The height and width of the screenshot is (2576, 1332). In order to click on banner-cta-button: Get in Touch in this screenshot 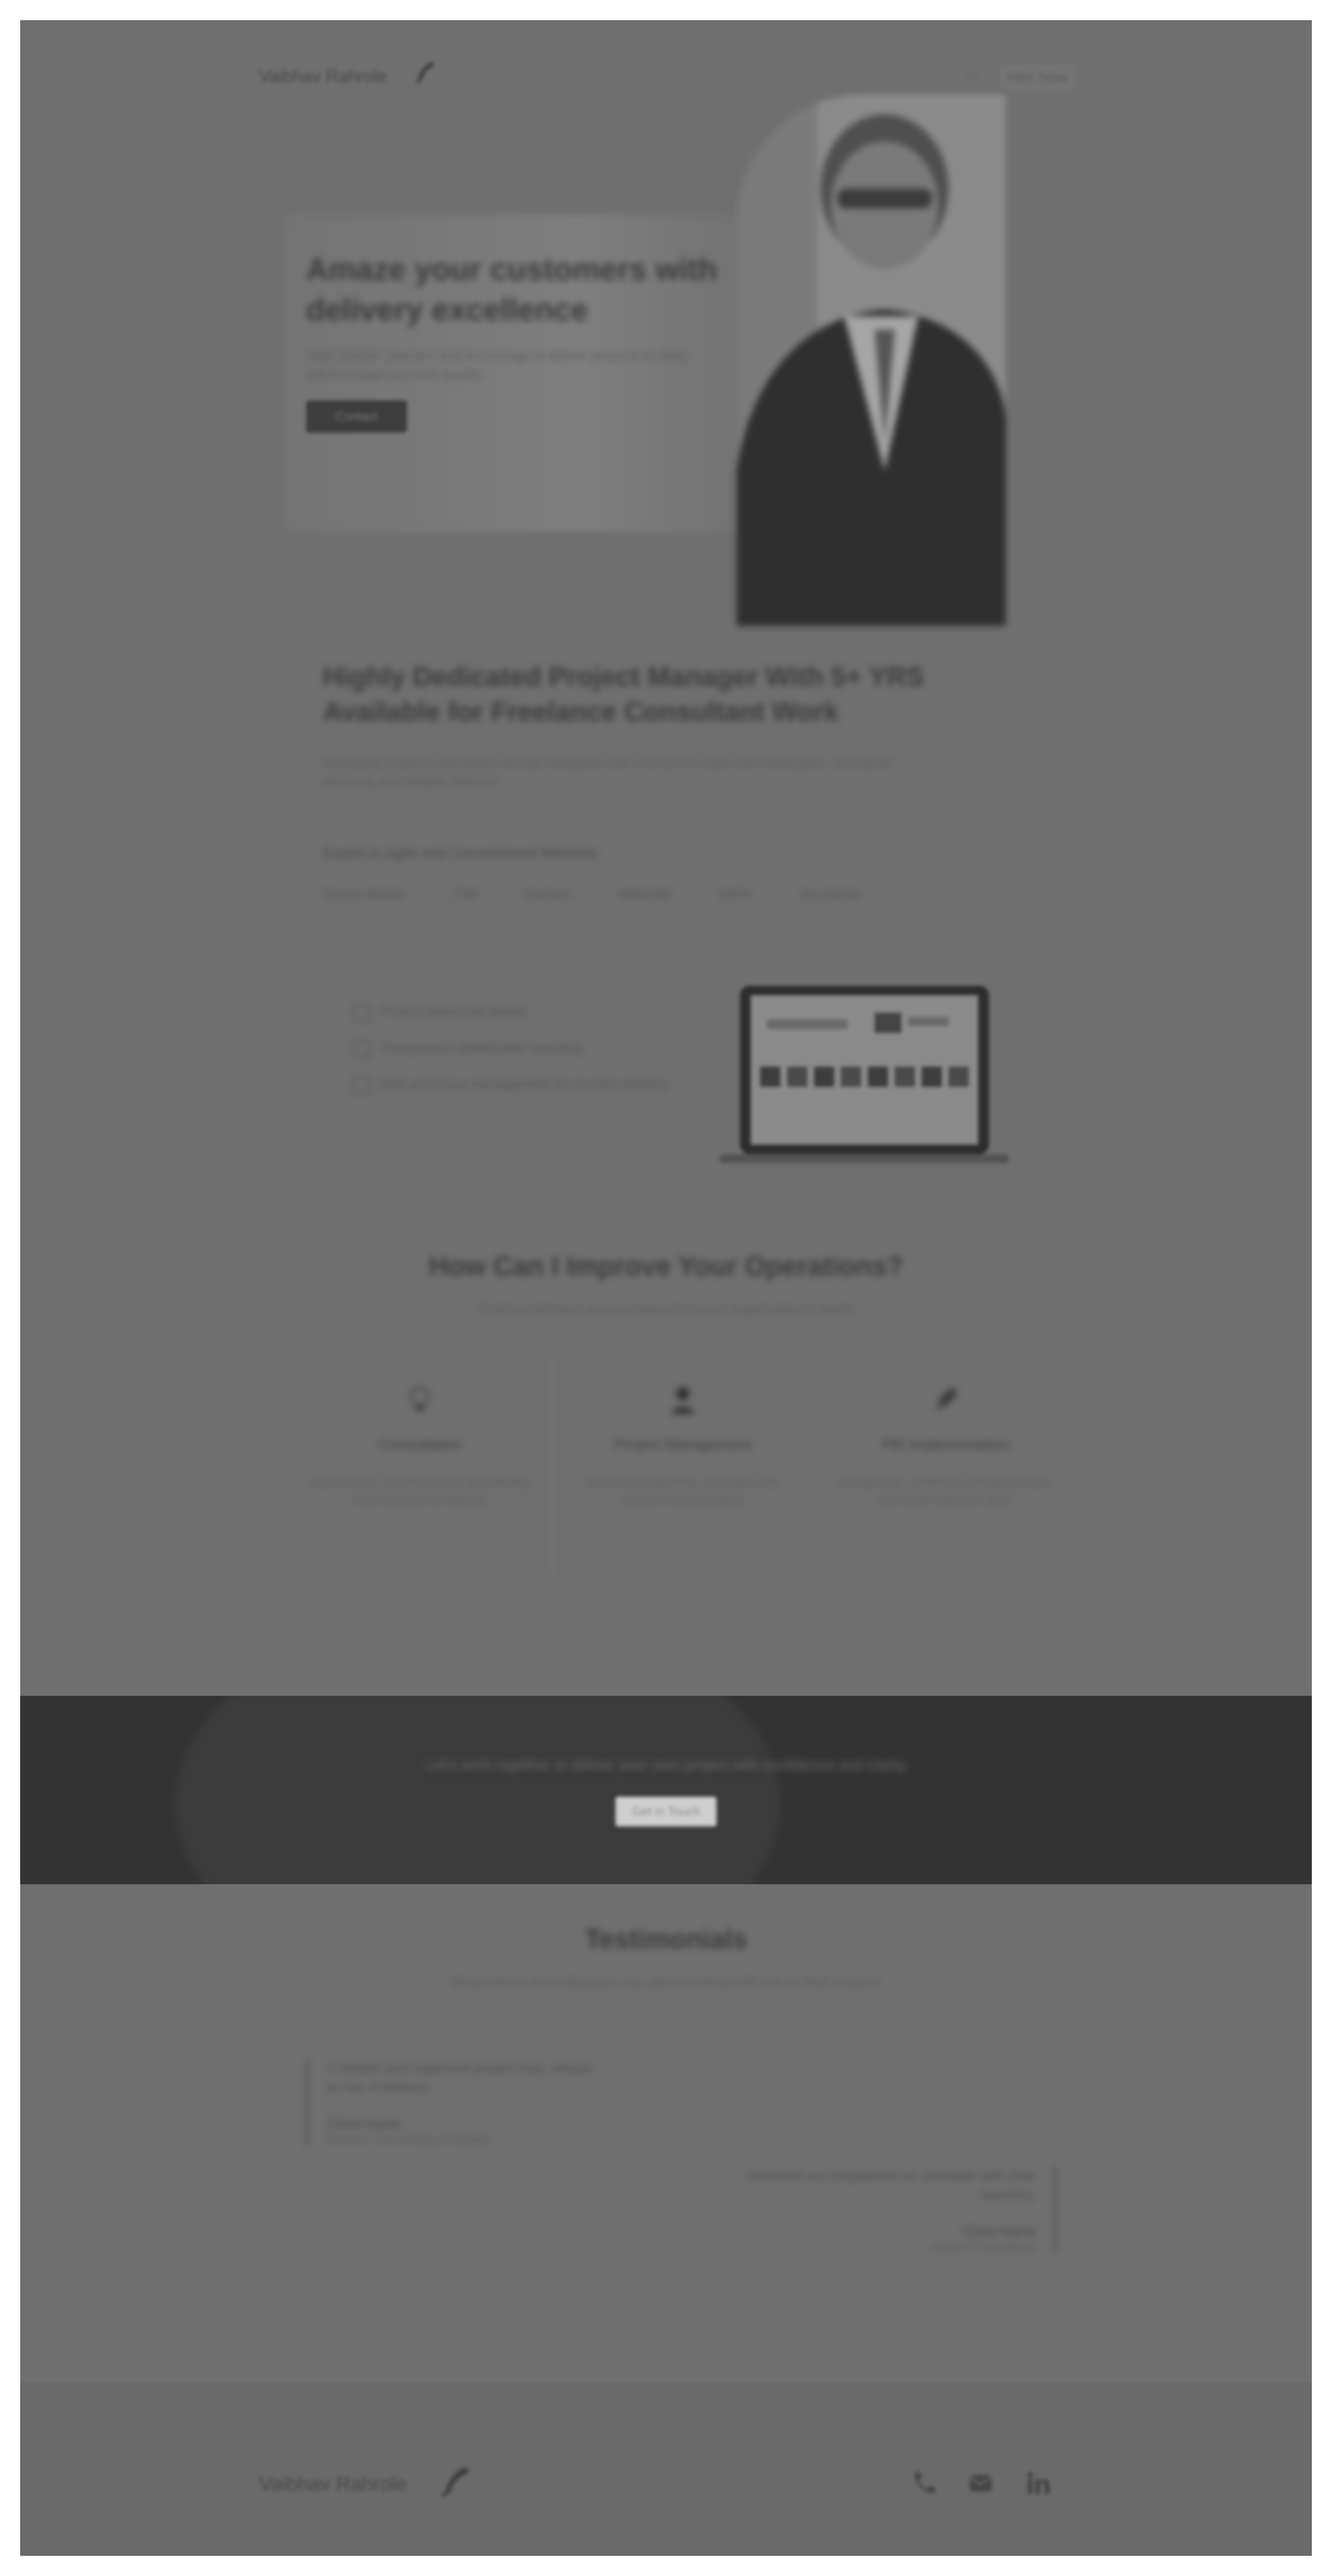, I will do `click(666, 1811)`.